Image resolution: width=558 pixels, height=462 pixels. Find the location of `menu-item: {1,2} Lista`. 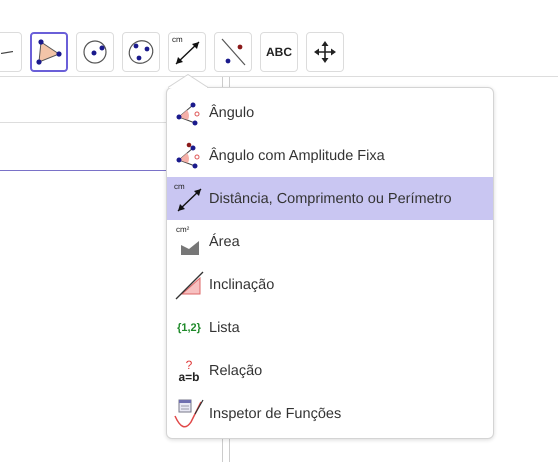

menu-item: {1,2} Lista is located at coordinates (330, 327).